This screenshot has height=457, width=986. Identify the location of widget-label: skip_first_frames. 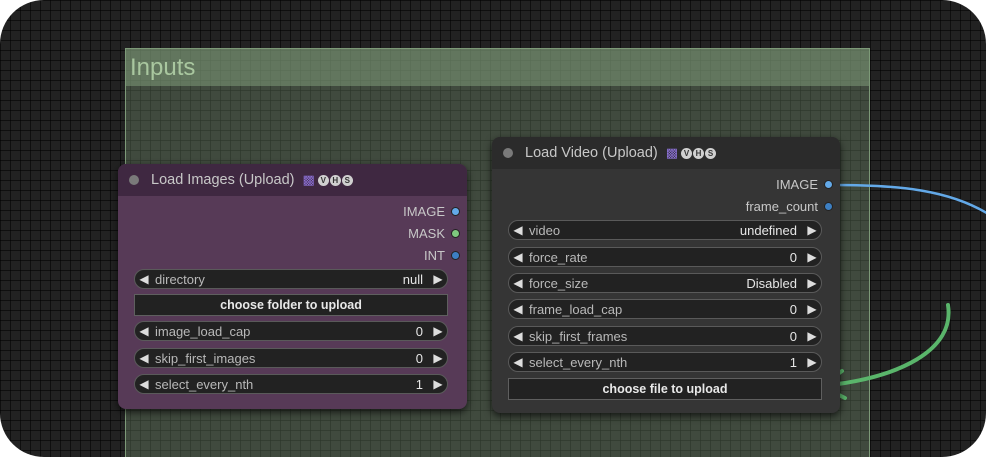
(578, 336).